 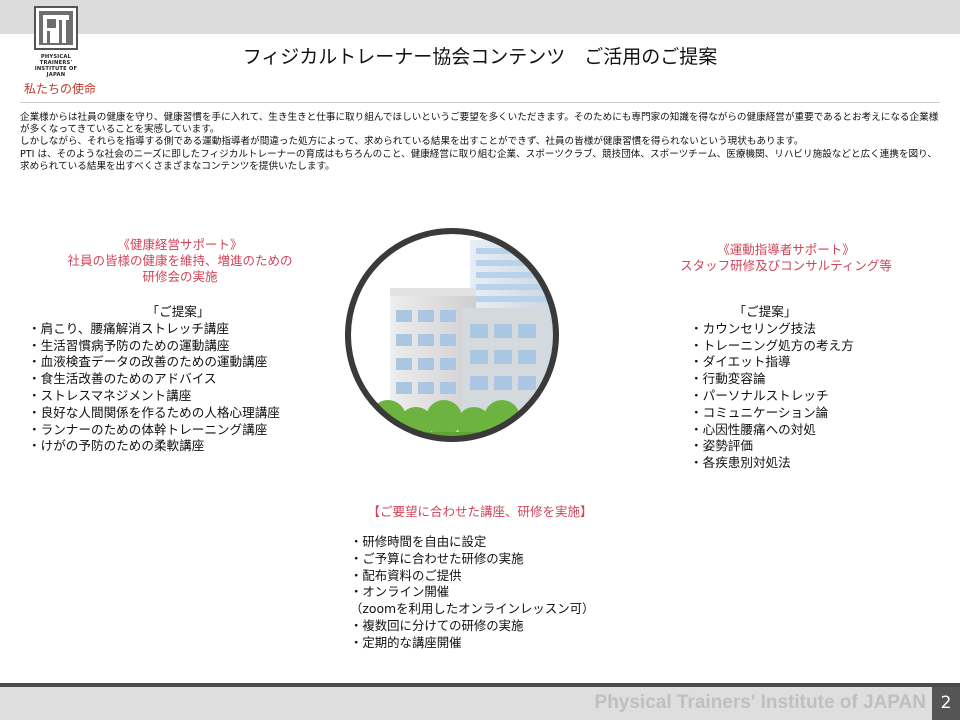 I want to click on footer-brand: Physical Trainers' Institute of JAPAN, so click(x=760, y=702).